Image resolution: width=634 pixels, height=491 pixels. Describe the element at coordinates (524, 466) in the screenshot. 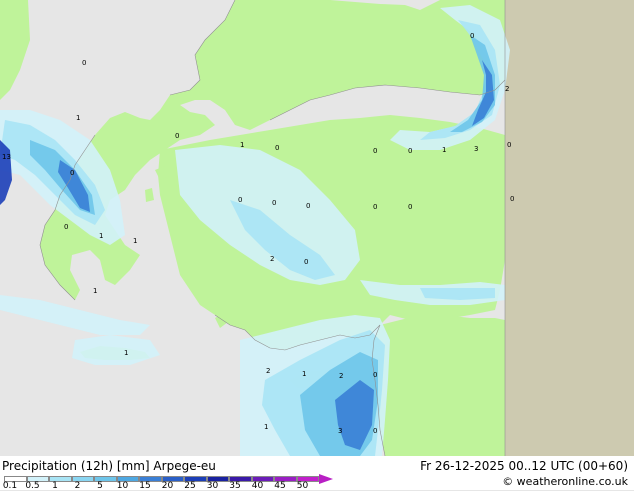

I see `forecast-datetime: Fr 26-12-2025 00..12 UTC (00+60)` at that location.